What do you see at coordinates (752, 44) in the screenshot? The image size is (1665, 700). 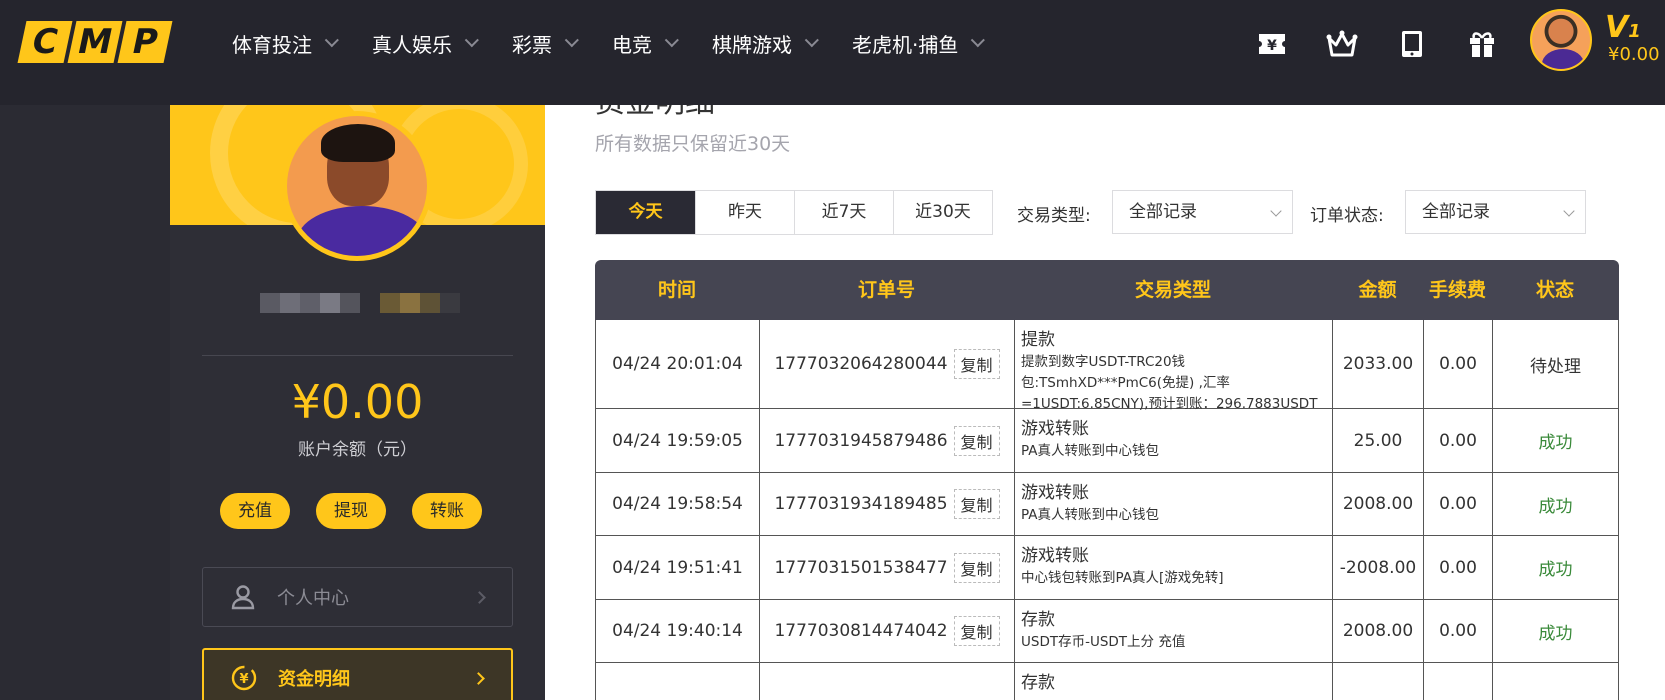 I see `nav-label: 棋牌游戏` at bounding box center [752, 44].